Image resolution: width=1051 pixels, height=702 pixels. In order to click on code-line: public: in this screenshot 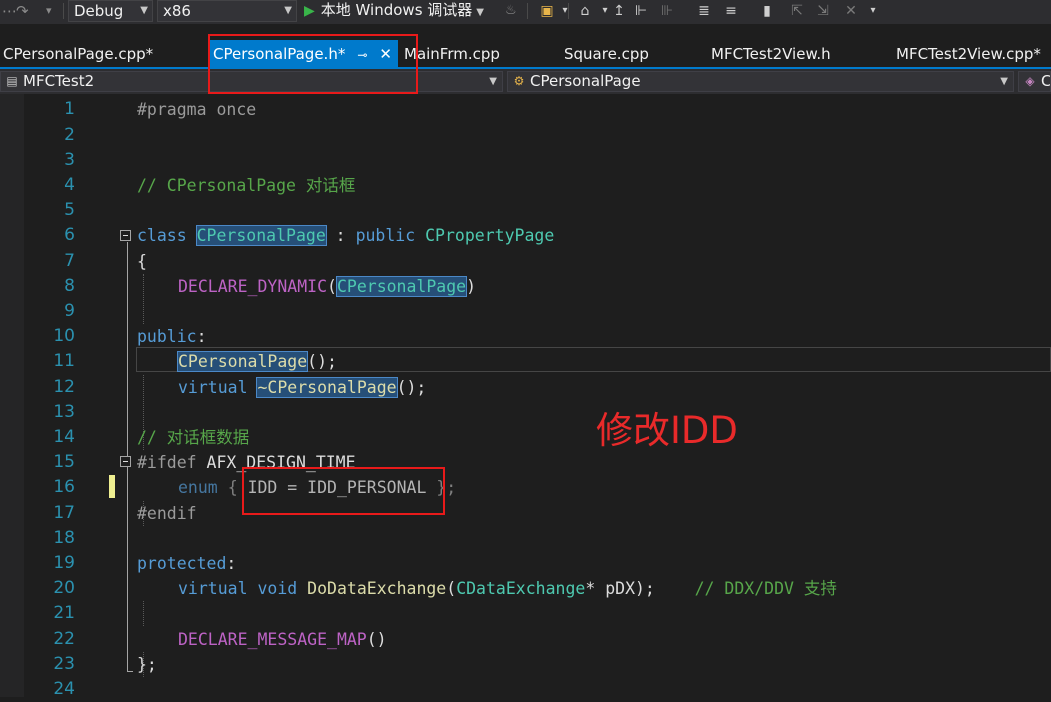, I will do `click(172, 336)`.